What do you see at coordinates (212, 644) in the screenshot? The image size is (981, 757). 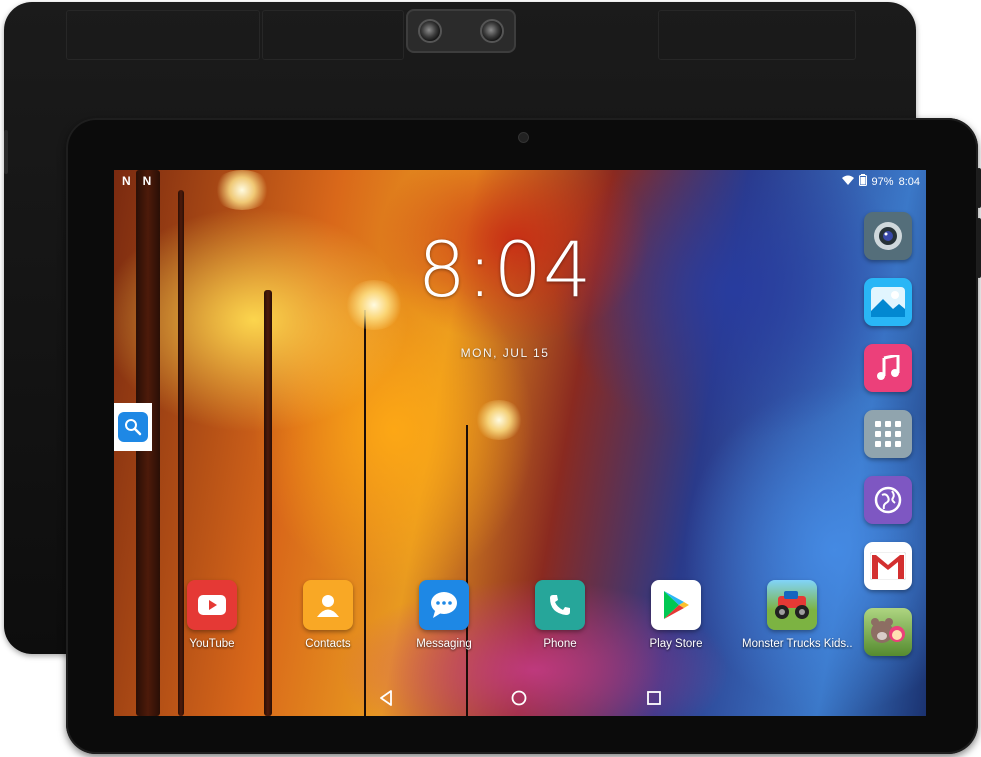 I see `app-label: YouTube` at bounding box center [212, 644].